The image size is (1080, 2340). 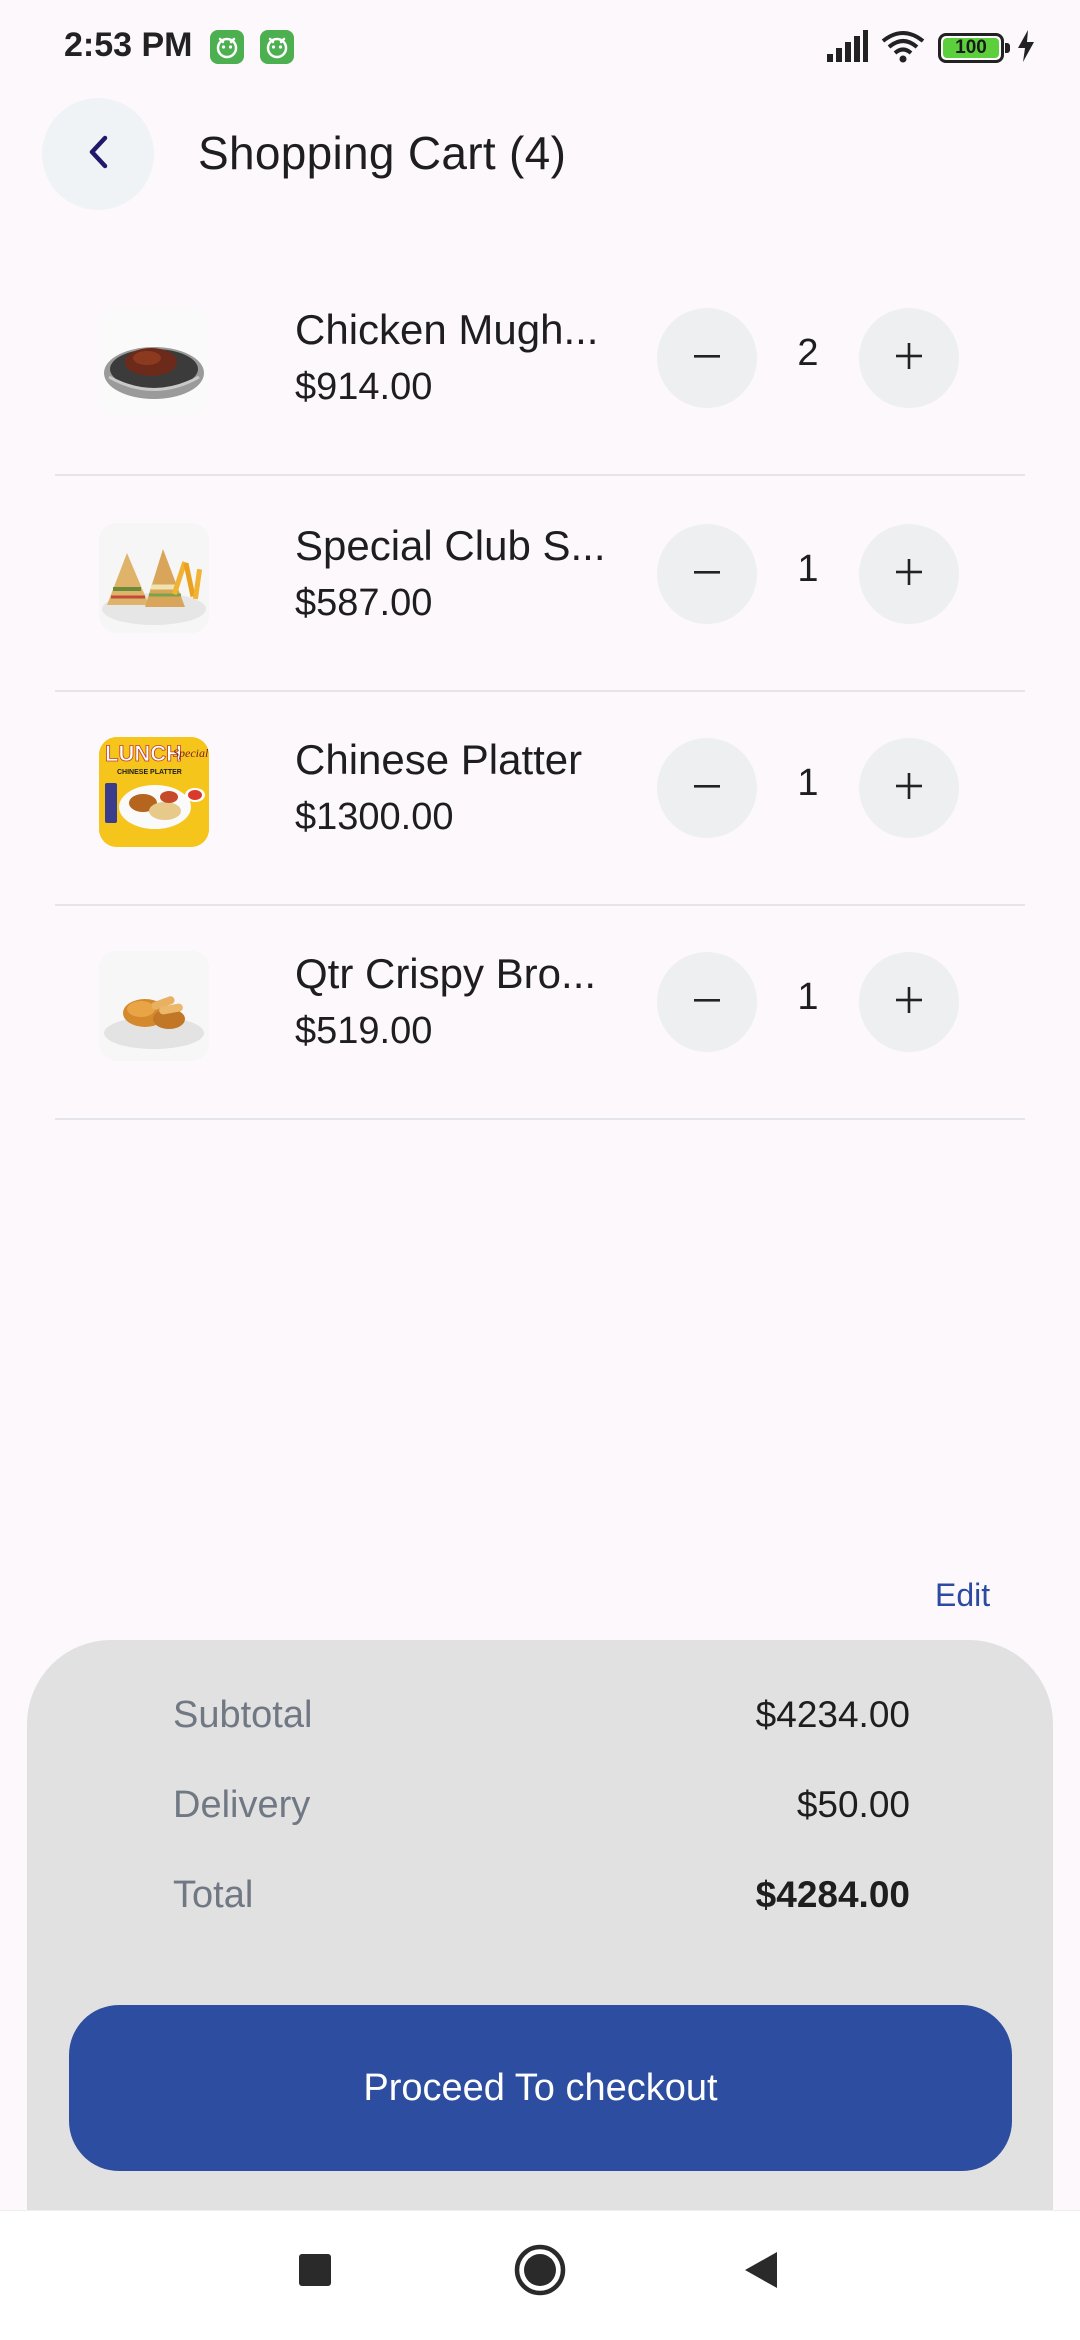 What do you see at coordinates (540, 48) in the screenshot?
I see `status-bar: 2:53 PM 100` at bounding box center [540, 48].